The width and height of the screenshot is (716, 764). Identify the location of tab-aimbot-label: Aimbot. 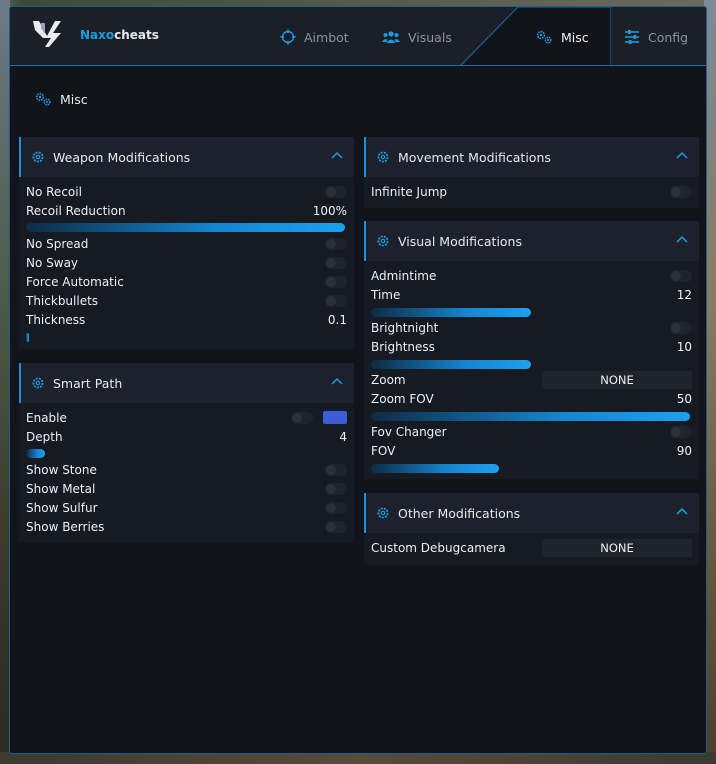
(326, 37).